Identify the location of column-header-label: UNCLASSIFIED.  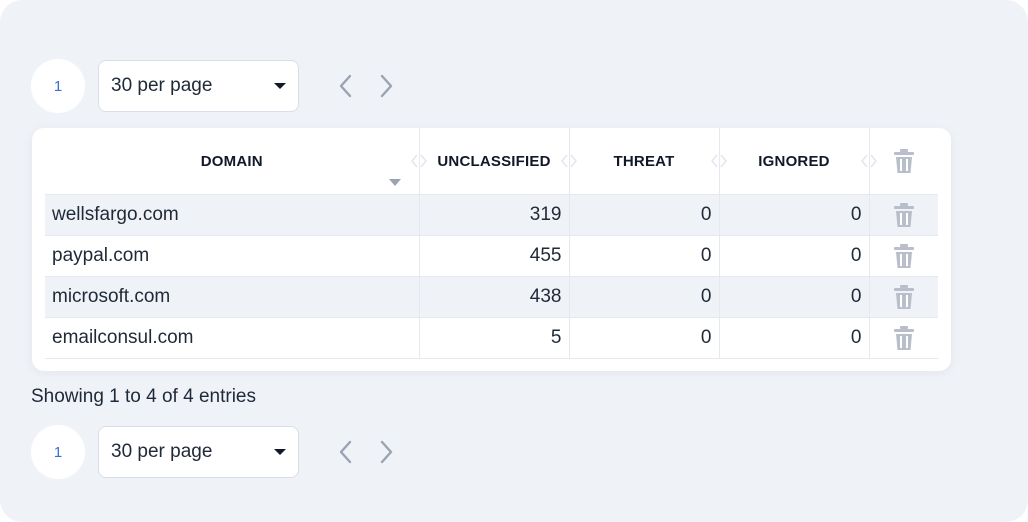
(494, 161).